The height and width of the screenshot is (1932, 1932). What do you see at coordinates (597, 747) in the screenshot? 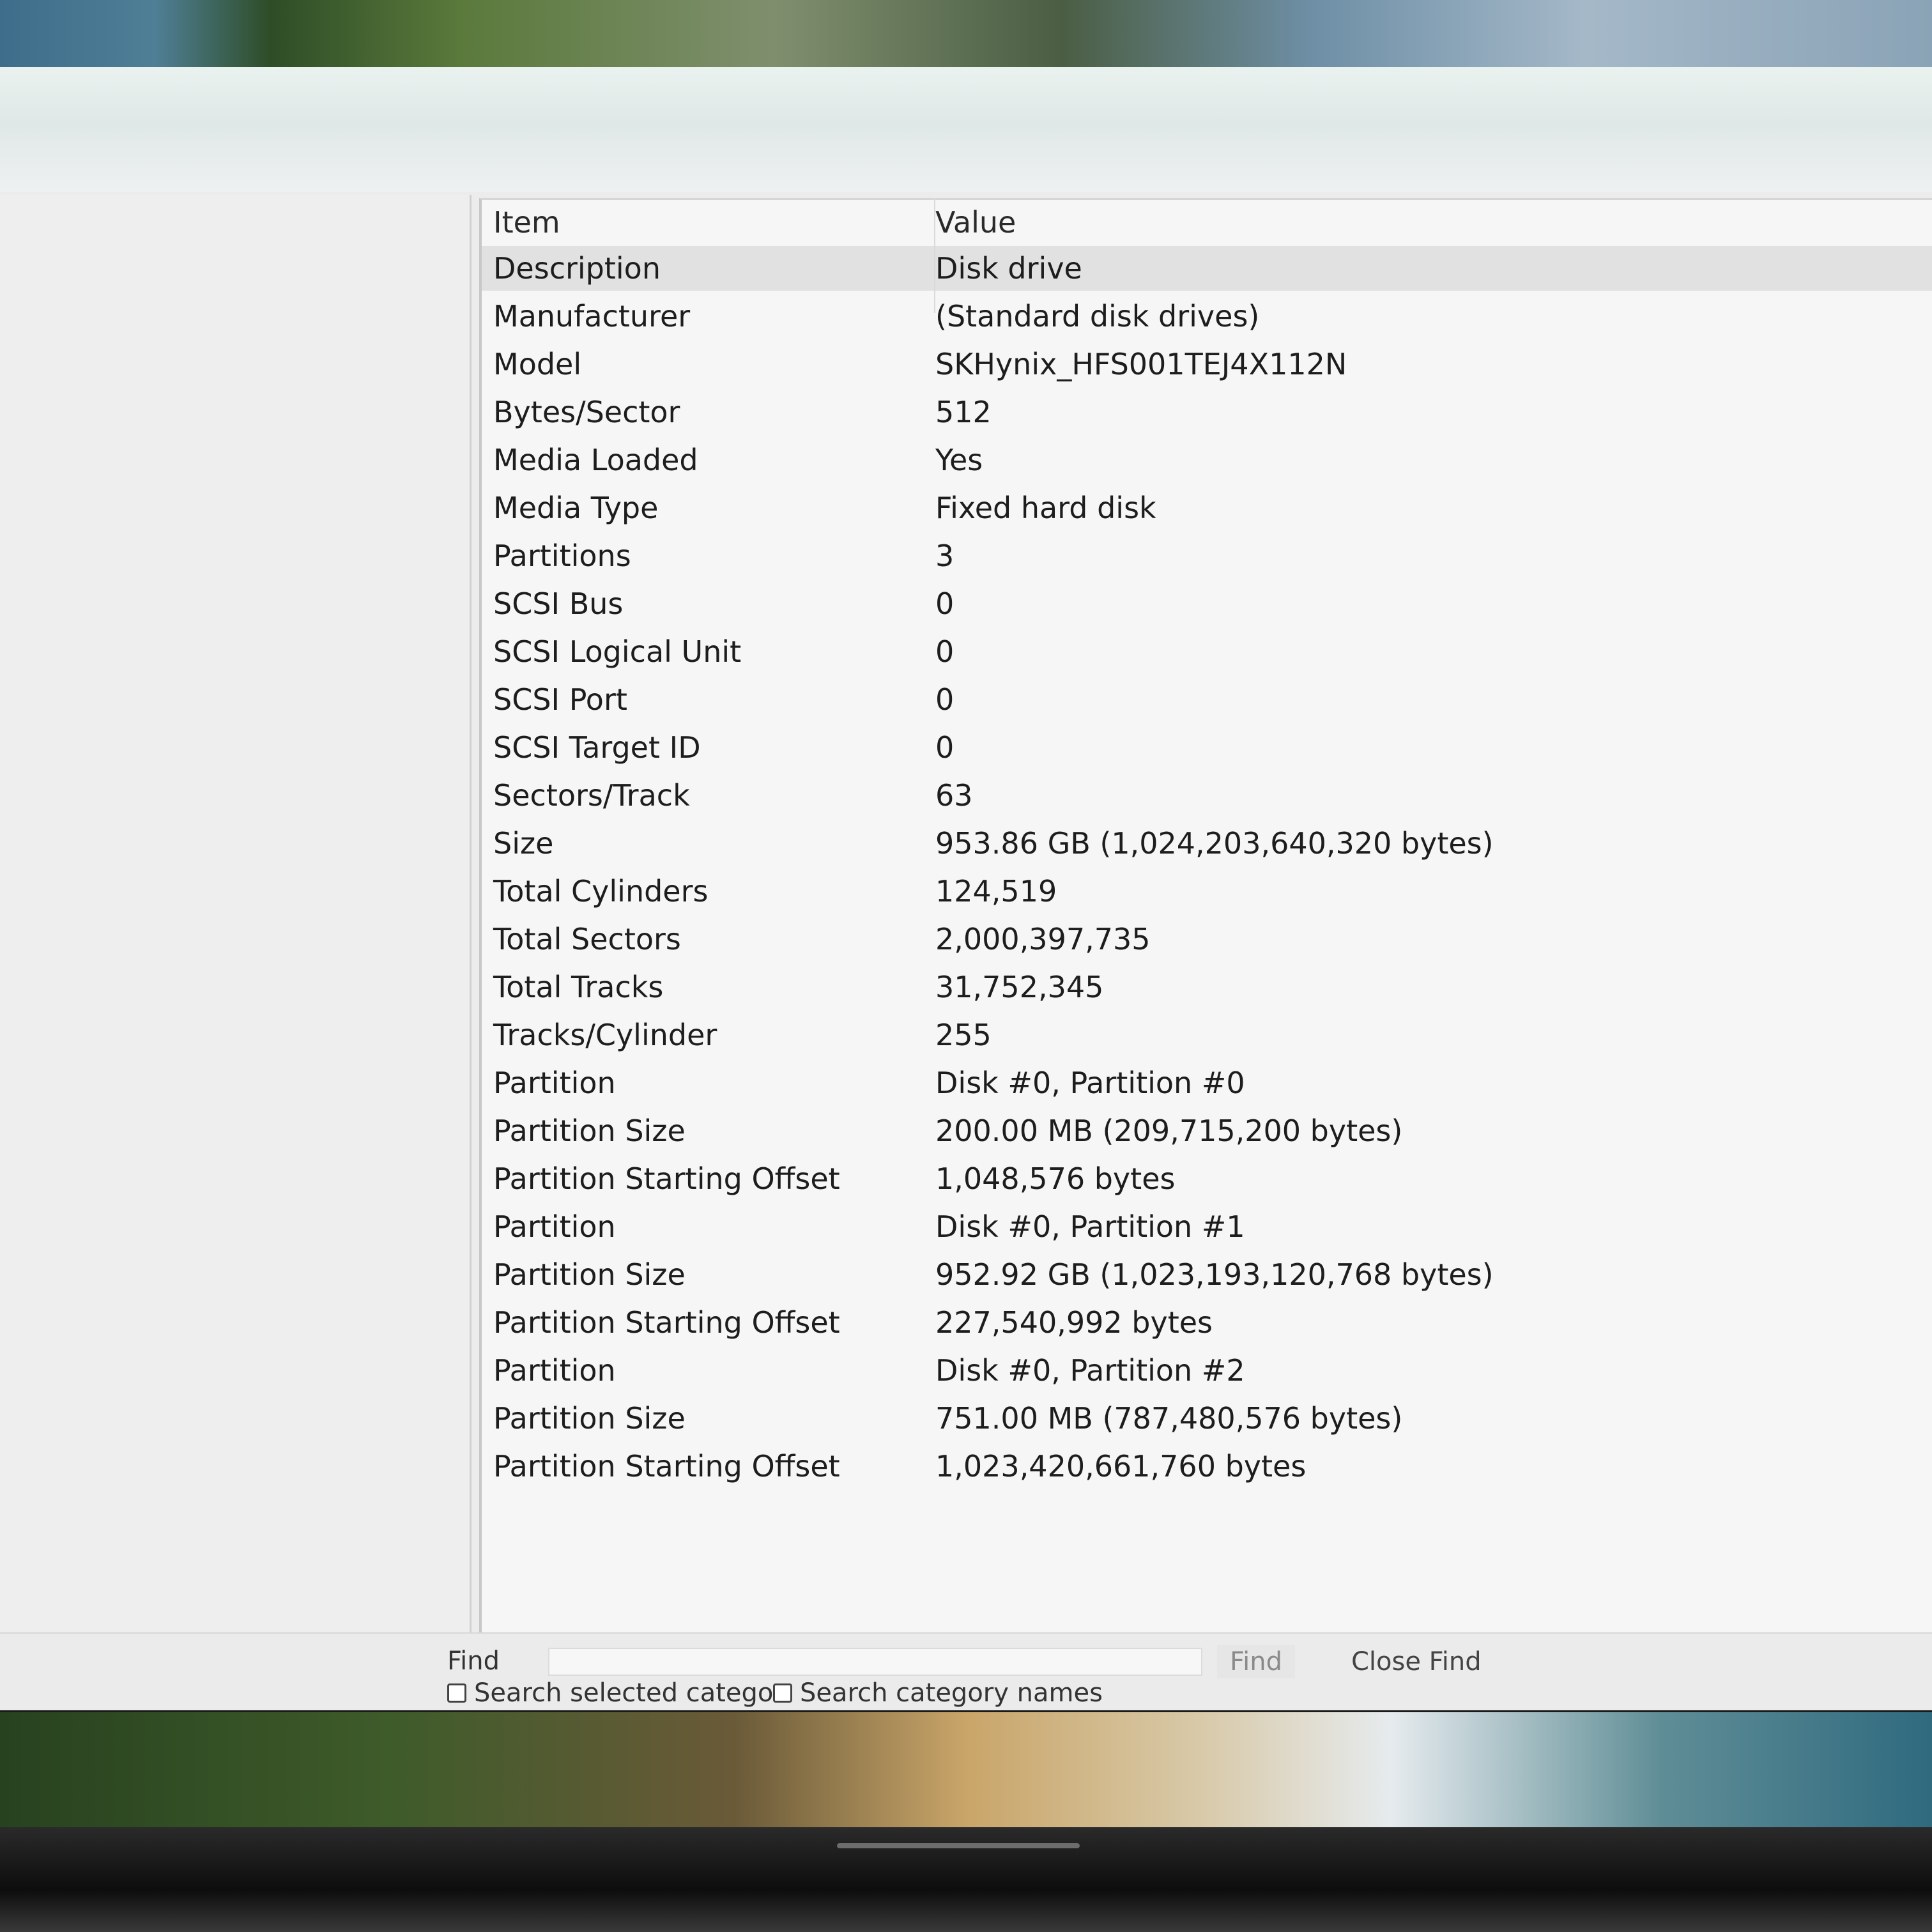
I see `row-item-cell: SCSI Target ID` at bounding box center [597, 747].